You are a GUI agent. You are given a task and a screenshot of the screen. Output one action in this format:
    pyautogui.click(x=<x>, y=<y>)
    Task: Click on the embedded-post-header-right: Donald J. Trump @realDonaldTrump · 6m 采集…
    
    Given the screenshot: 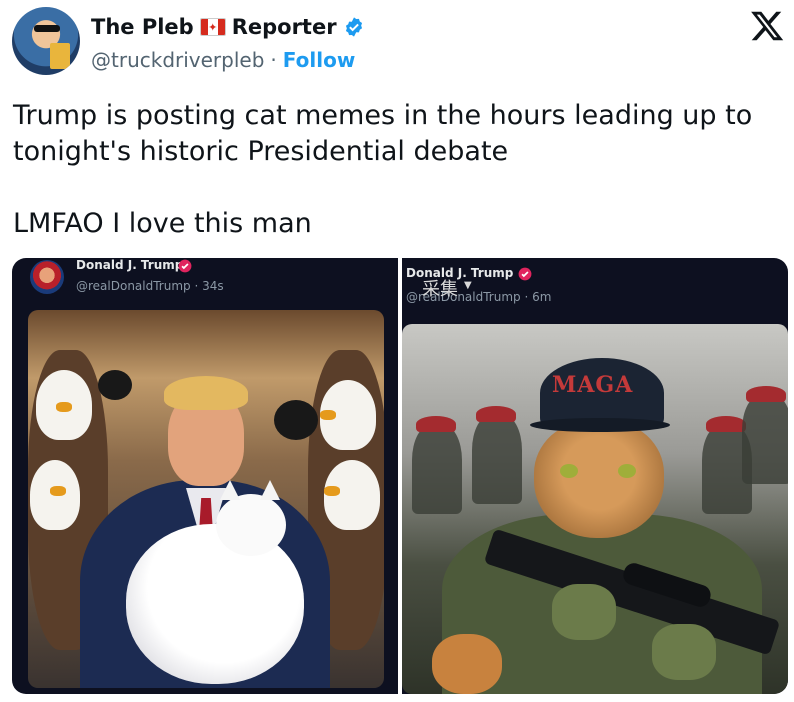 What is the action you would take?
    pyautogui.click(x=595, y=283)
    